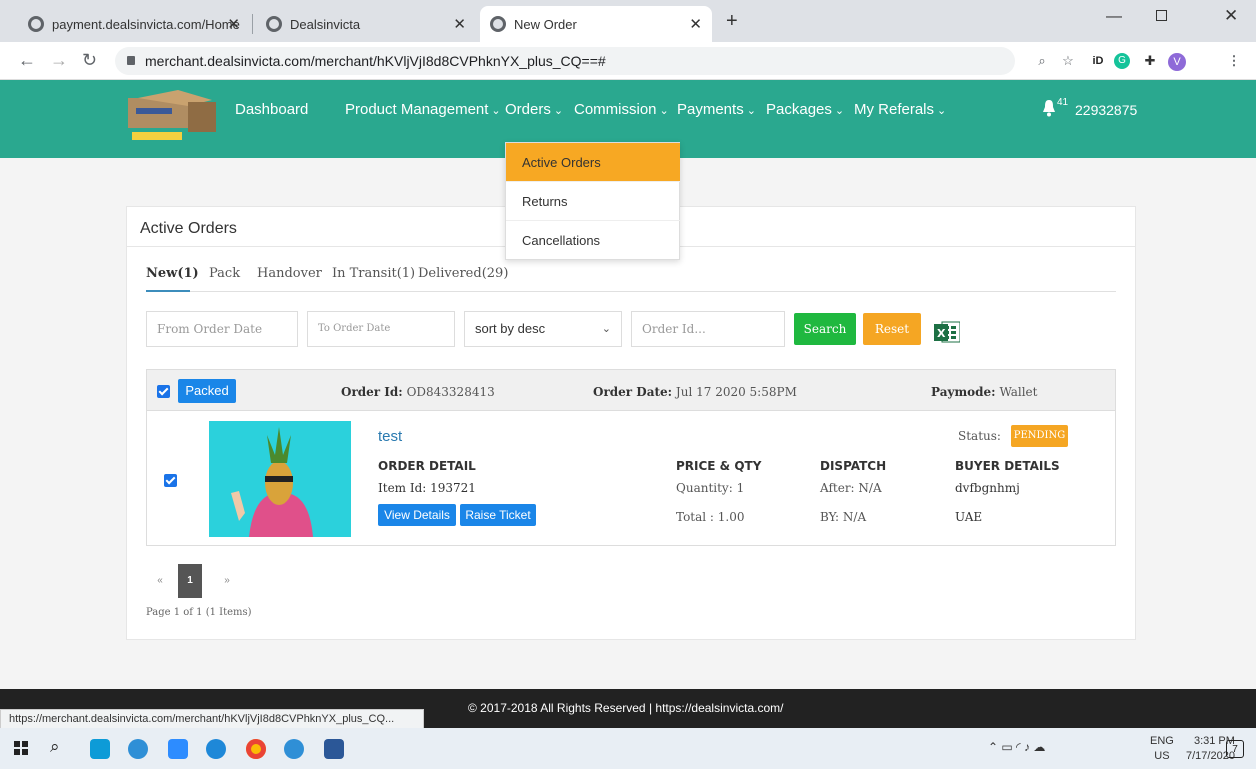 The width and height of the screenshot is (1256, 769). Describe the element at coordinates (534, 109) in the screenshot. I see `nav-orders: Orders ⌄` at that location.